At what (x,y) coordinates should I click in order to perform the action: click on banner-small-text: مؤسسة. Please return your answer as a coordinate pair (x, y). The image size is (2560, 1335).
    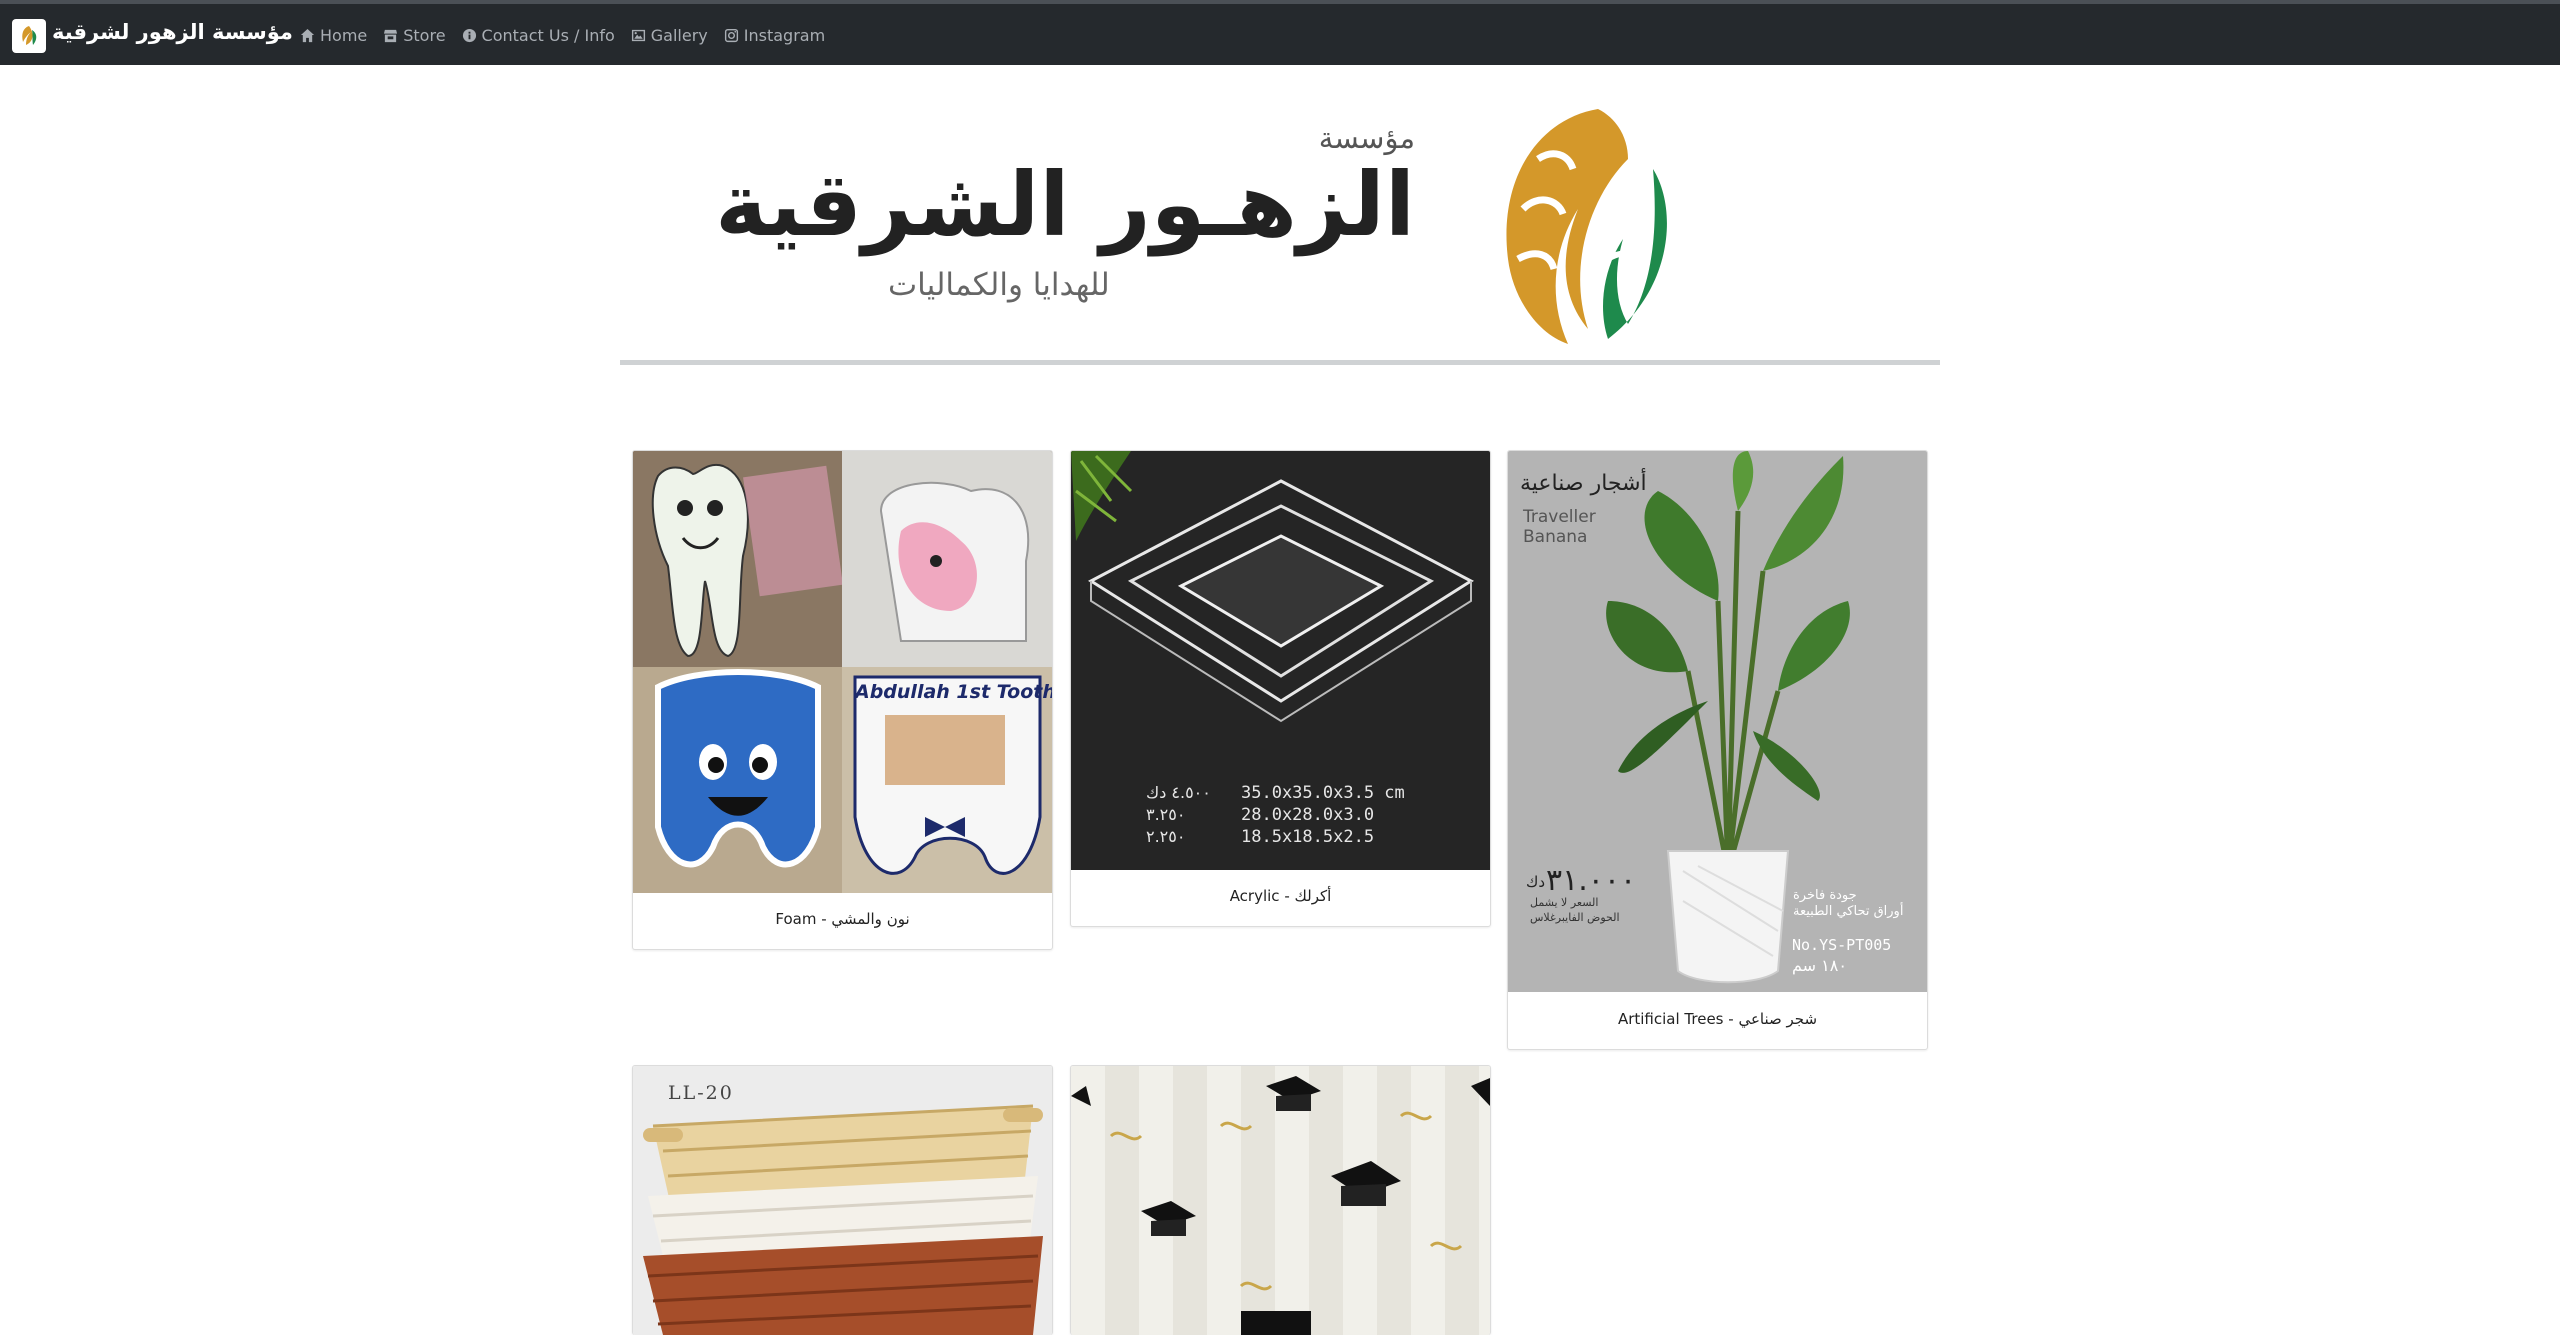
    Looking at the image, I should click on (1366, 138).